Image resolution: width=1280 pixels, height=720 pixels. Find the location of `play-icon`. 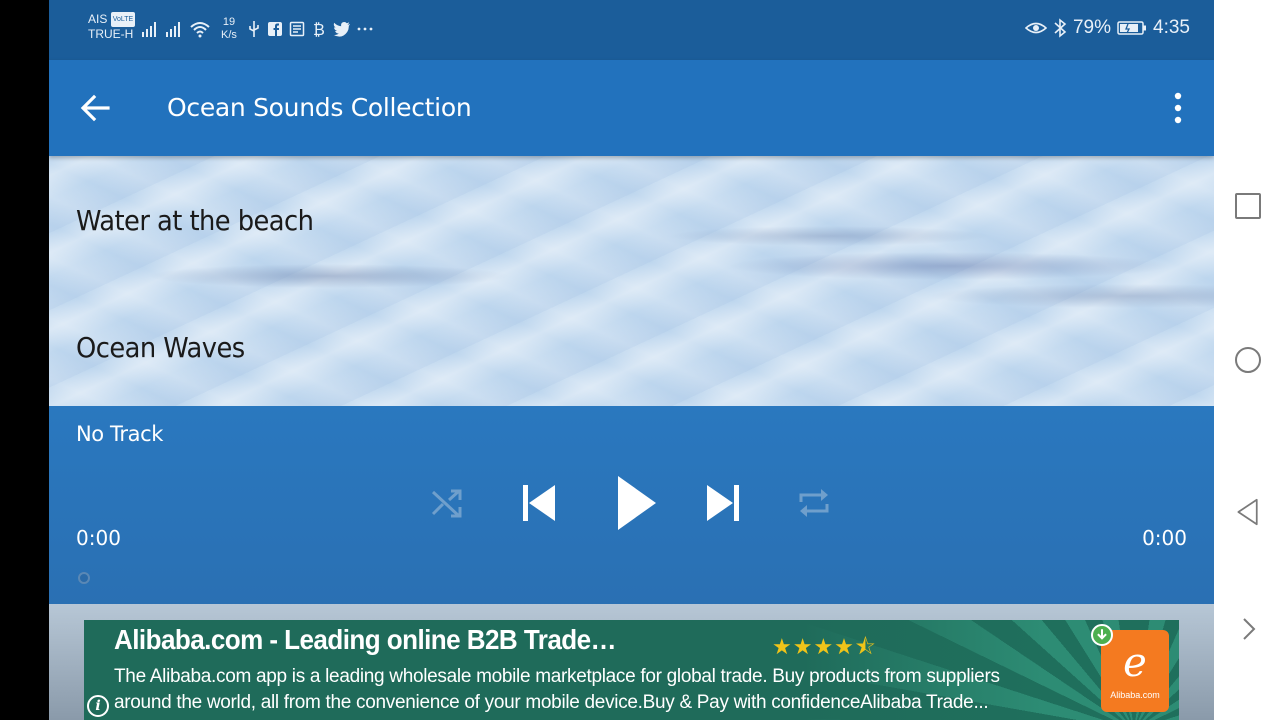

play-icon is located at coordinates (637, 503).